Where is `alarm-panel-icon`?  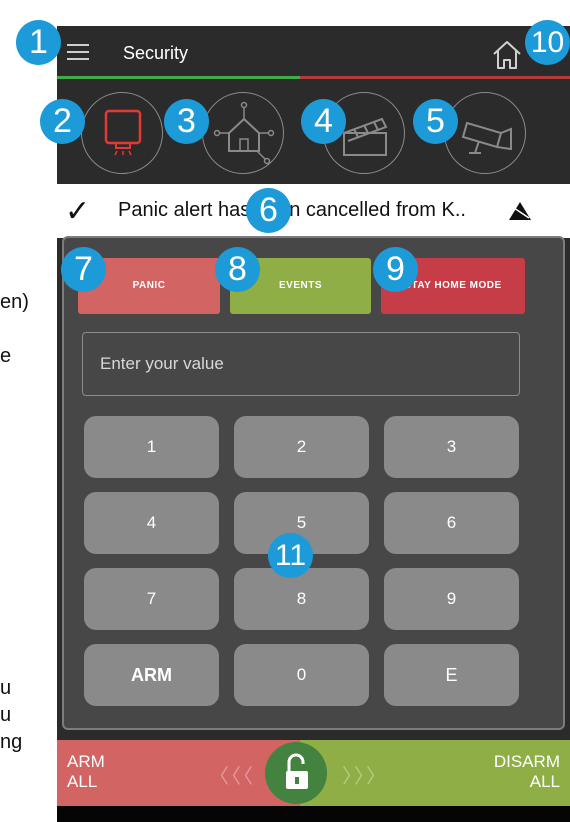 alarm-panel-icon is located at coordinates (123, 132).